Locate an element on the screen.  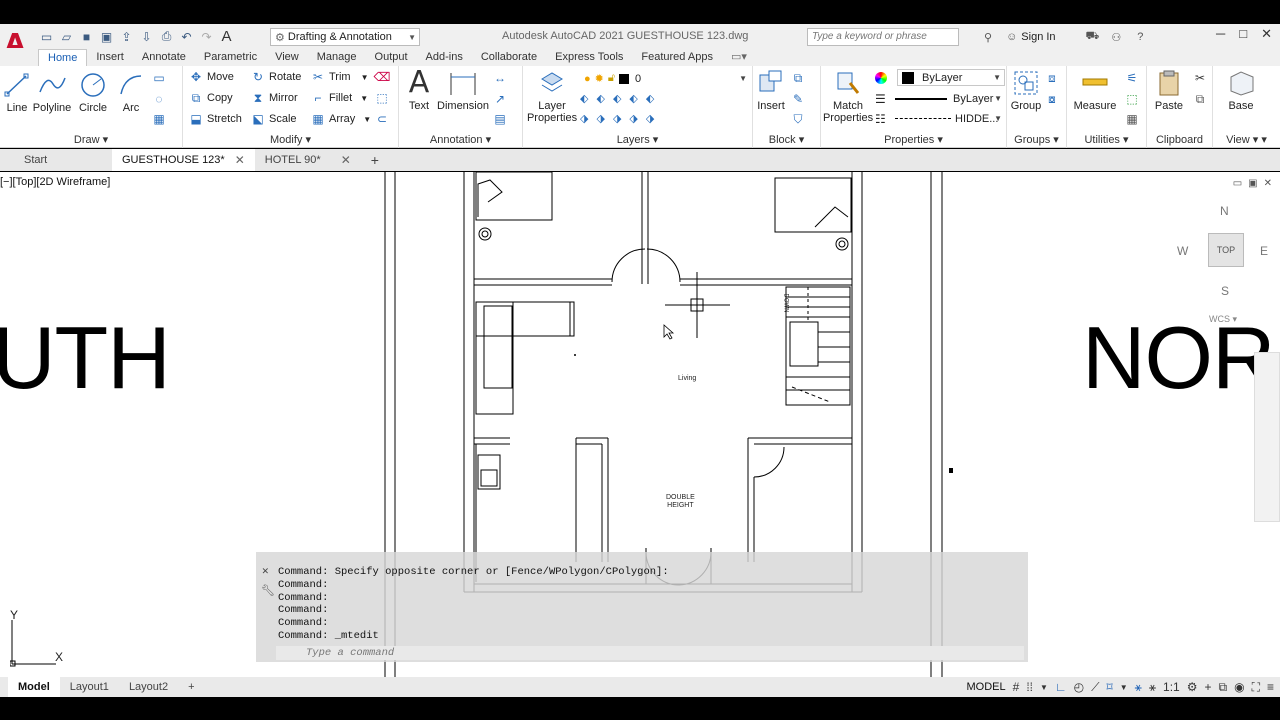
compass-north: N is located at coordinates (1224, 211).